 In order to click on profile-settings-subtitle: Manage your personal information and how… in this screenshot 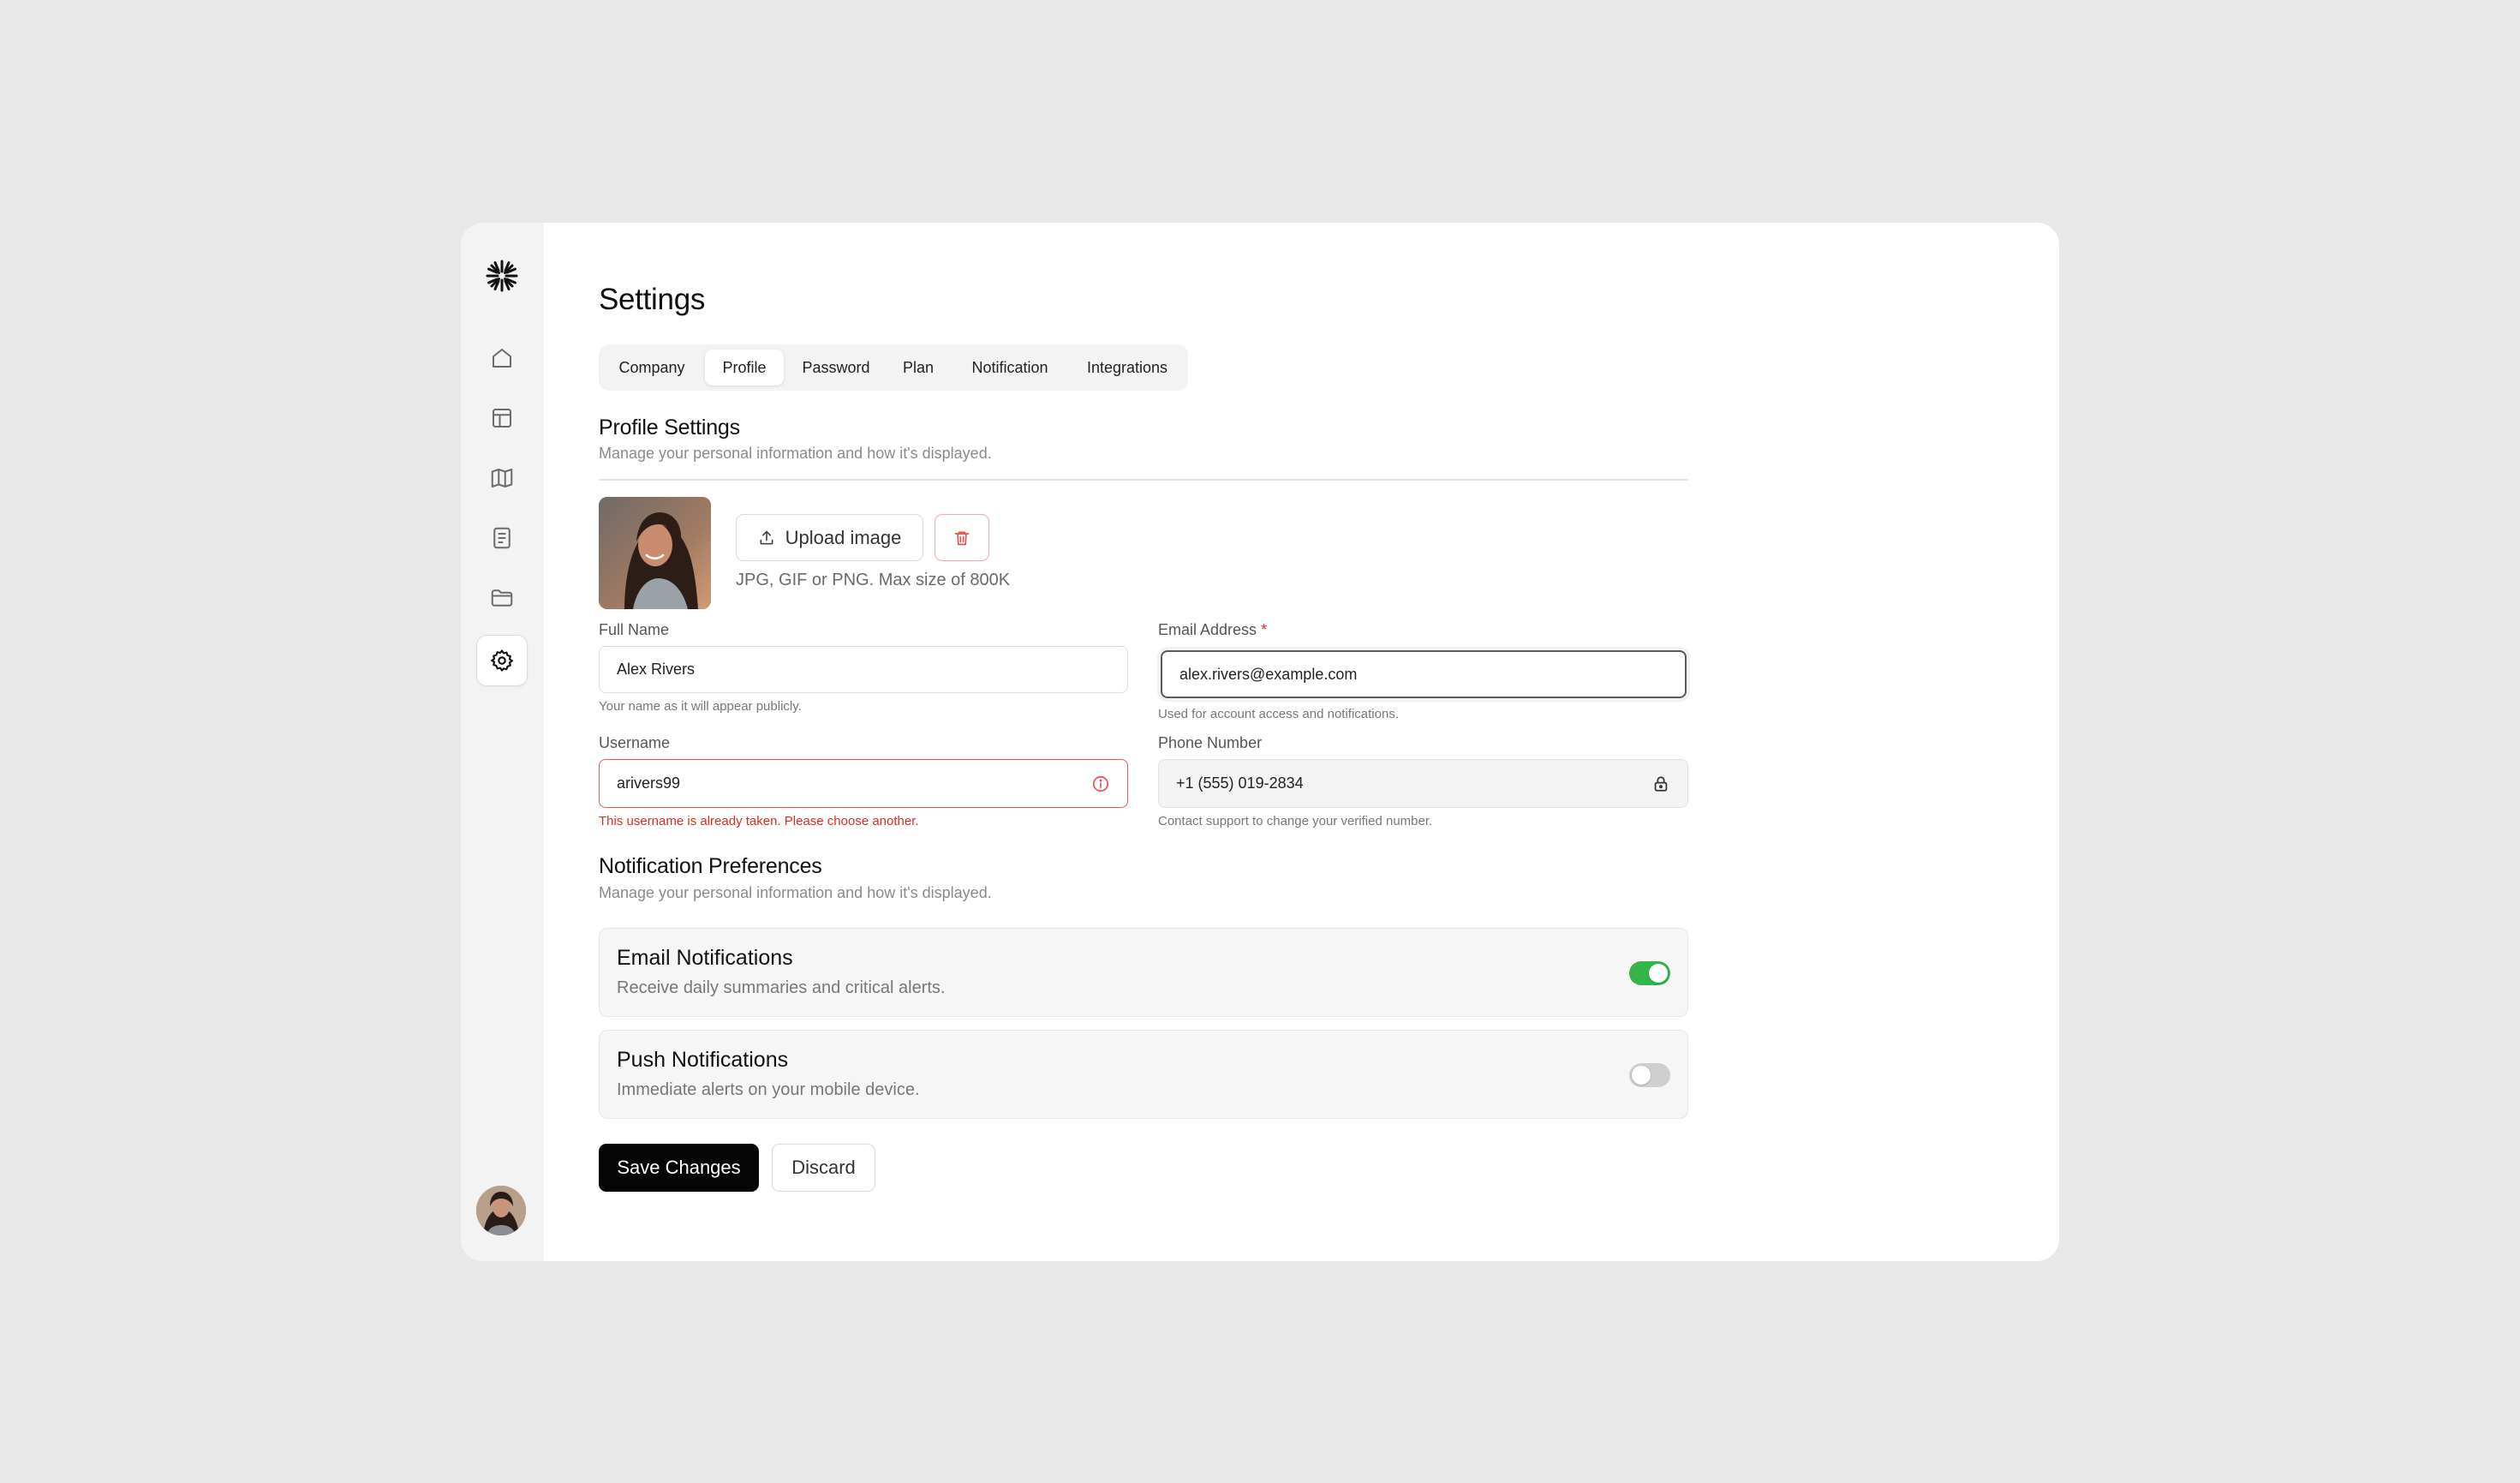, I will do `click(796, 453)`.